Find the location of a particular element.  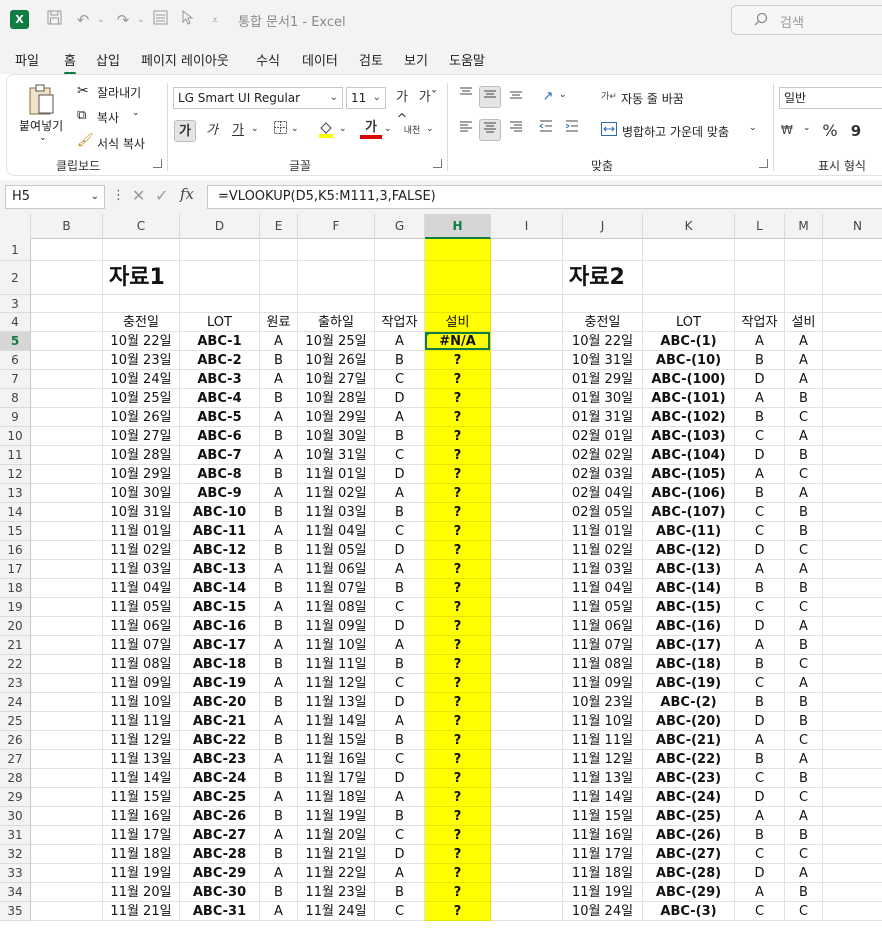

row-header-9: 9 is located at coordinates (15, 417).